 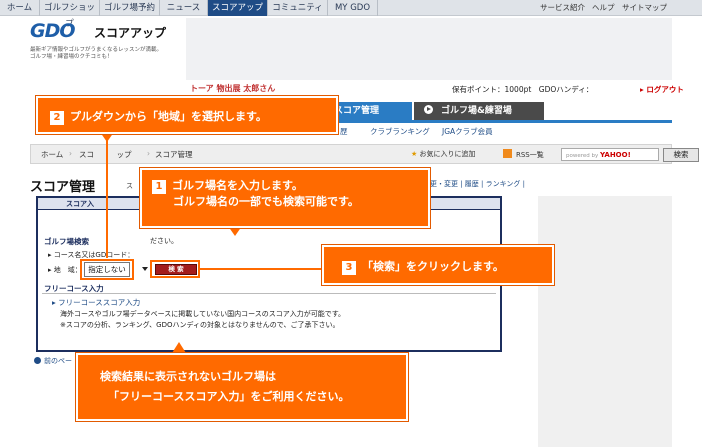 What do you see at coordinates (129, 186) in the screenshot?
I see `page-title-tail: ス` at bounding box center [129, 186].